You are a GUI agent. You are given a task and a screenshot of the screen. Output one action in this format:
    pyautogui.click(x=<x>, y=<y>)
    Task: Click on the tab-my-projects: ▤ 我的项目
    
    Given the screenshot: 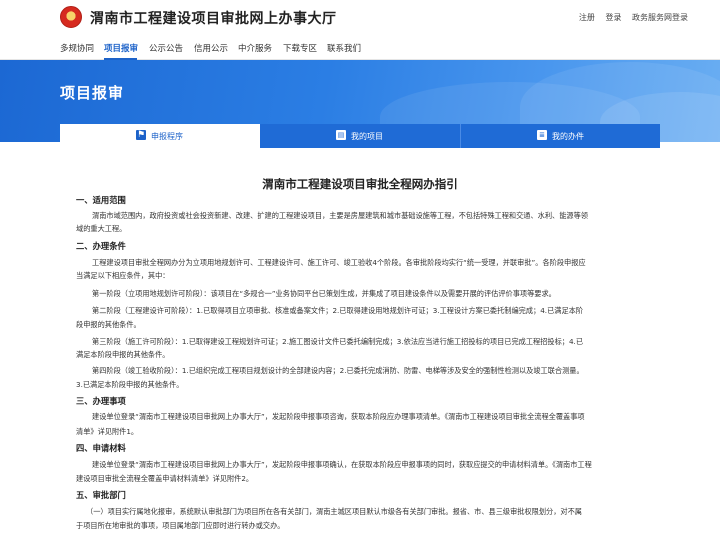 What is the action you would take?
    pyautogui.click(x=360, y=136)
    